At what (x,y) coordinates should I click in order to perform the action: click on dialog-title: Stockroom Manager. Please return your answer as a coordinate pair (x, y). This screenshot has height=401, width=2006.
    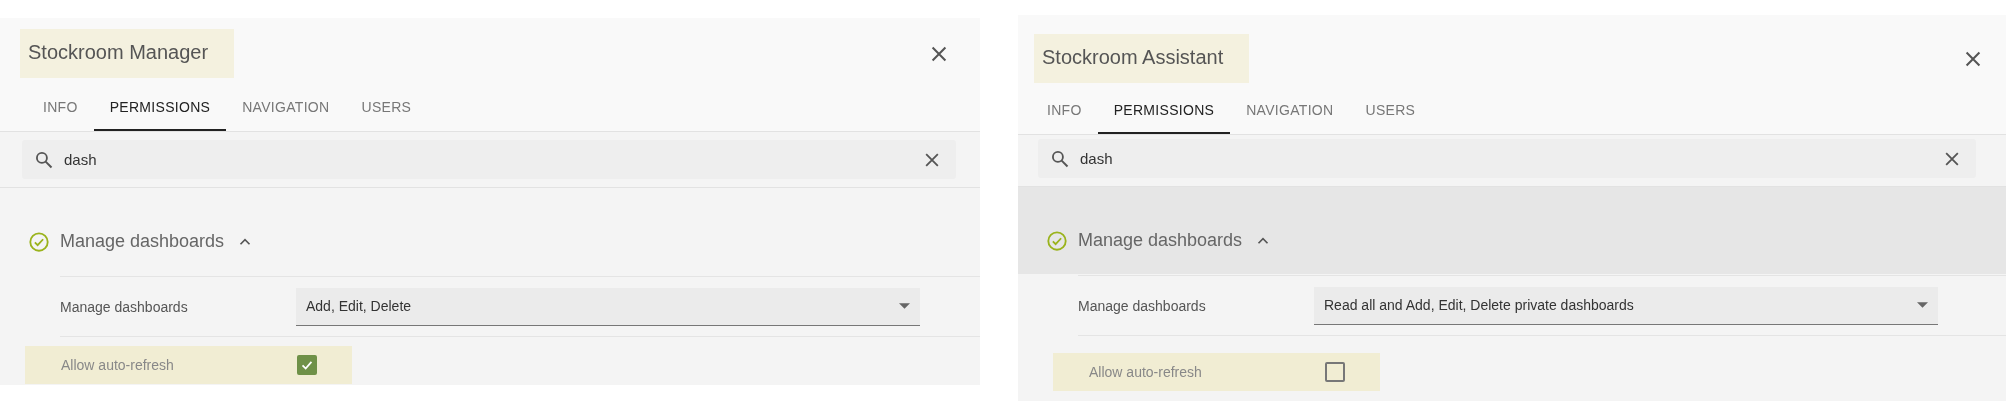
    Looking at the image, I should click on (127, 53).